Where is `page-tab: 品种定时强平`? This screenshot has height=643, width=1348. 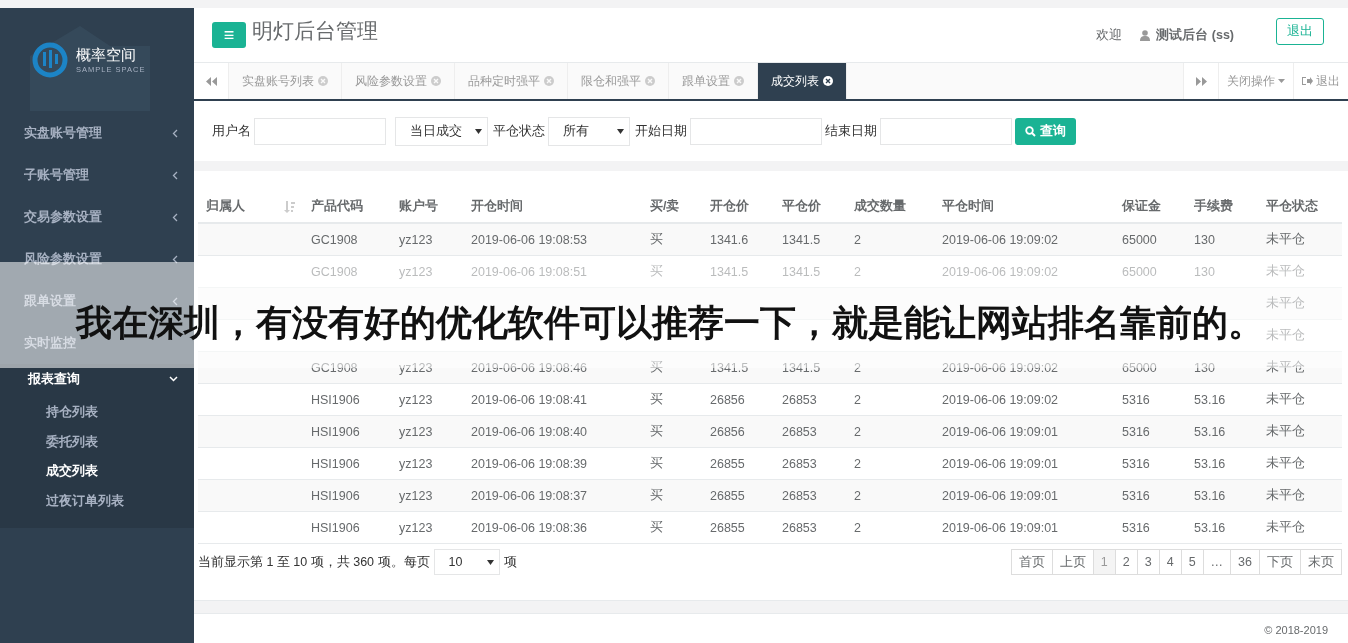 page-tab: 品种定时强平 is located at coordinates (511, 81).